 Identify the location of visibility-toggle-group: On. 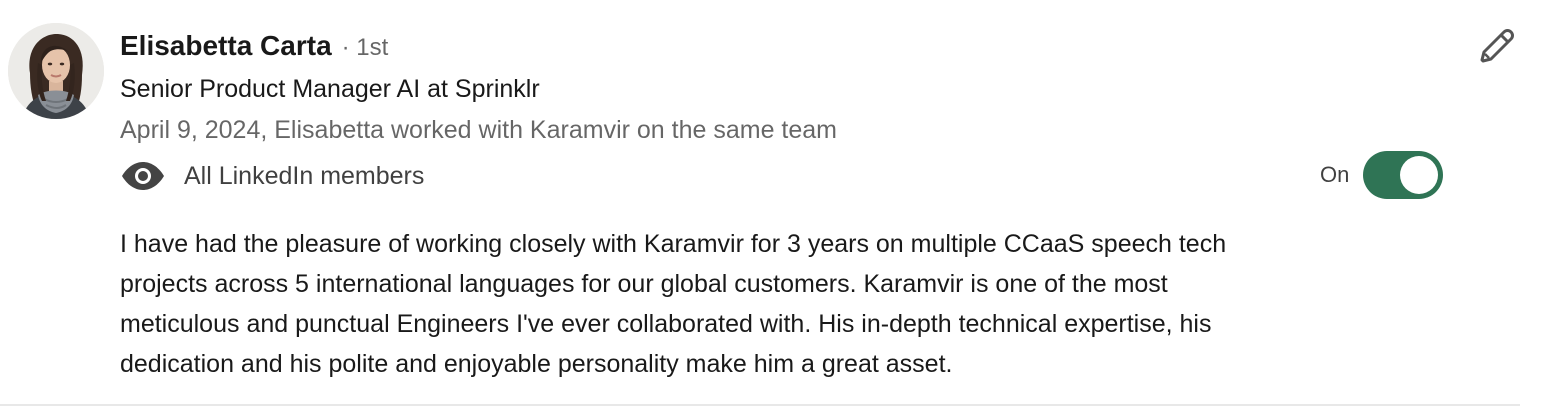
(1382, 175).